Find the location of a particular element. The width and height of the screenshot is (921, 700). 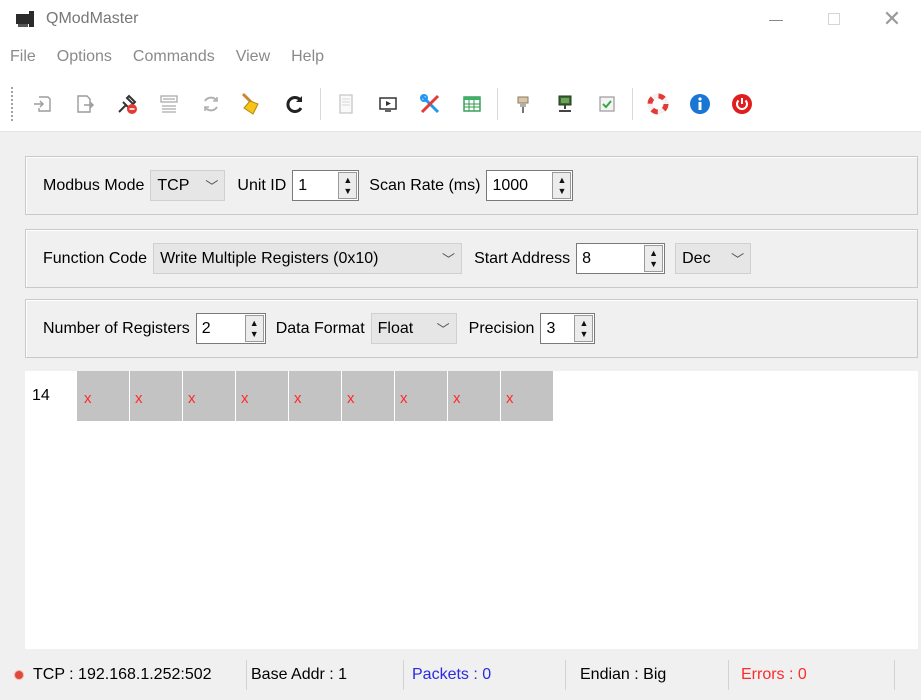

toolbar-grip is located at coordinates (12, 103).